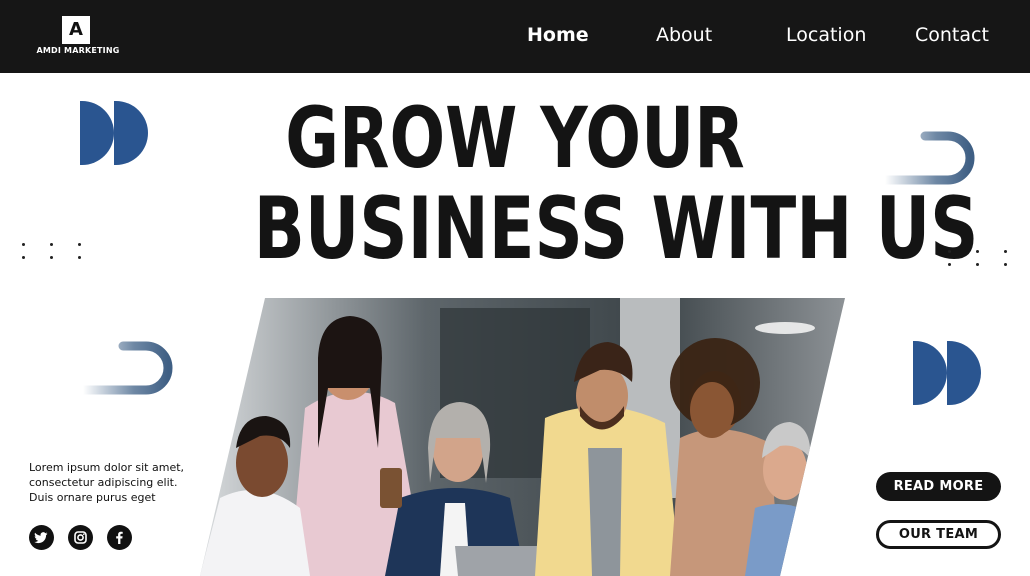 This screenshot has height=576, width=1030. Describe the element at coordinates (515, 138) in the screenshot. I see `hero-headline-line1: GROW YOUR` at that location.